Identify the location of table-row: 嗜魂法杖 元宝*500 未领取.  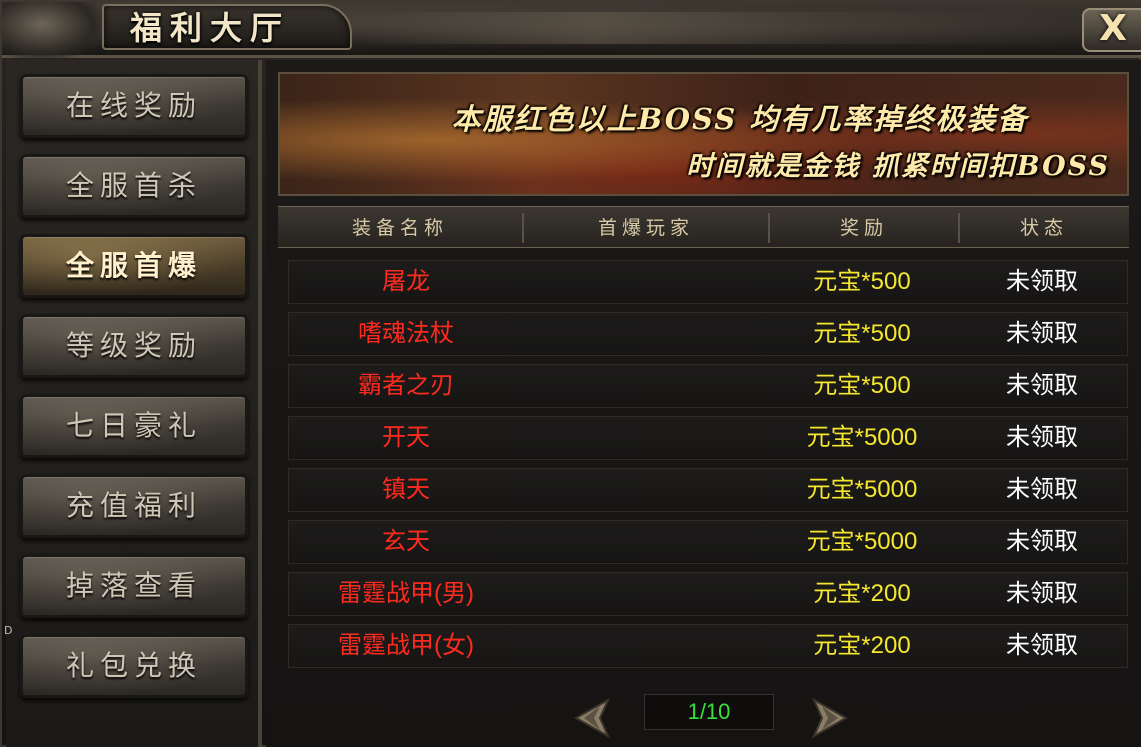
(708, 334).